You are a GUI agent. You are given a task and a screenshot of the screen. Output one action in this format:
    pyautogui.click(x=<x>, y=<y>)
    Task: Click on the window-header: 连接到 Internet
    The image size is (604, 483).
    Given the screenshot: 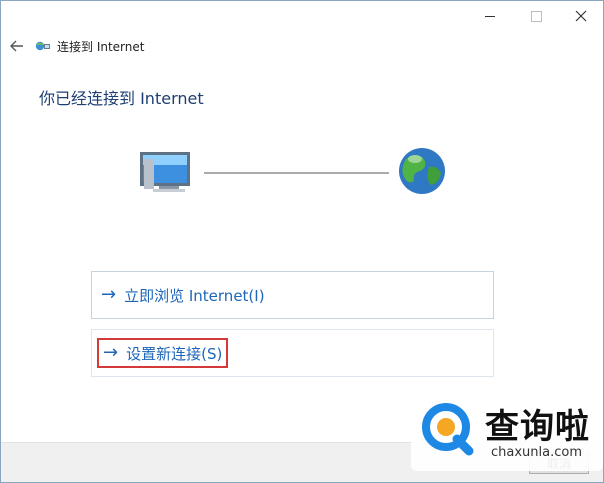 What is the action you would take?
    pyautogui.click(x=76, y=46)
    